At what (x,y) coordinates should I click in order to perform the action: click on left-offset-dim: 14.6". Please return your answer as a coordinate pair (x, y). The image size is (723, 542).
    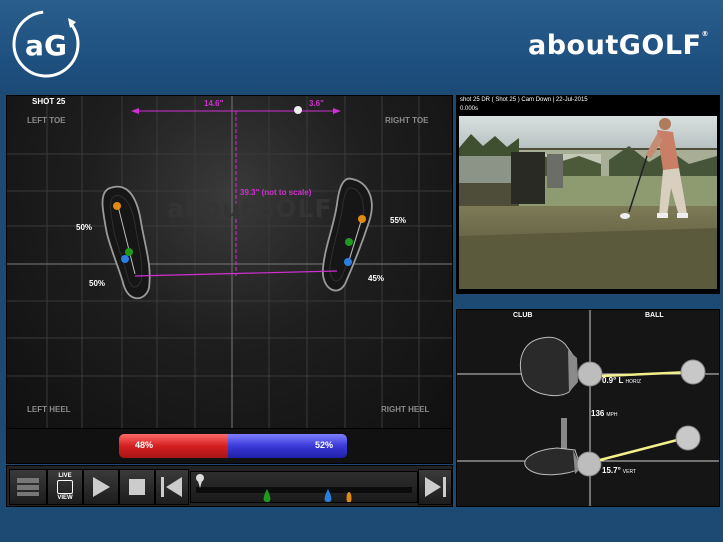
    Looking at the image, I should click on (214, 103).